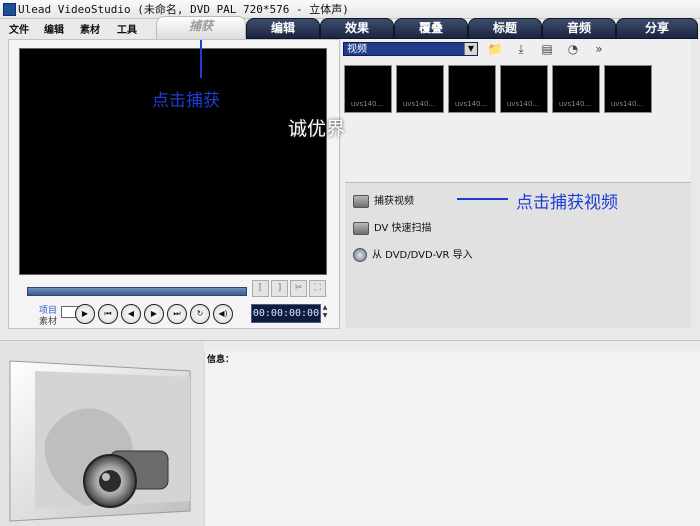 Image resolution: width=700 pixels, height=526 pixels. I want to click on annotation-click-capture-video: 点击捕获视频, so click(567, 203).